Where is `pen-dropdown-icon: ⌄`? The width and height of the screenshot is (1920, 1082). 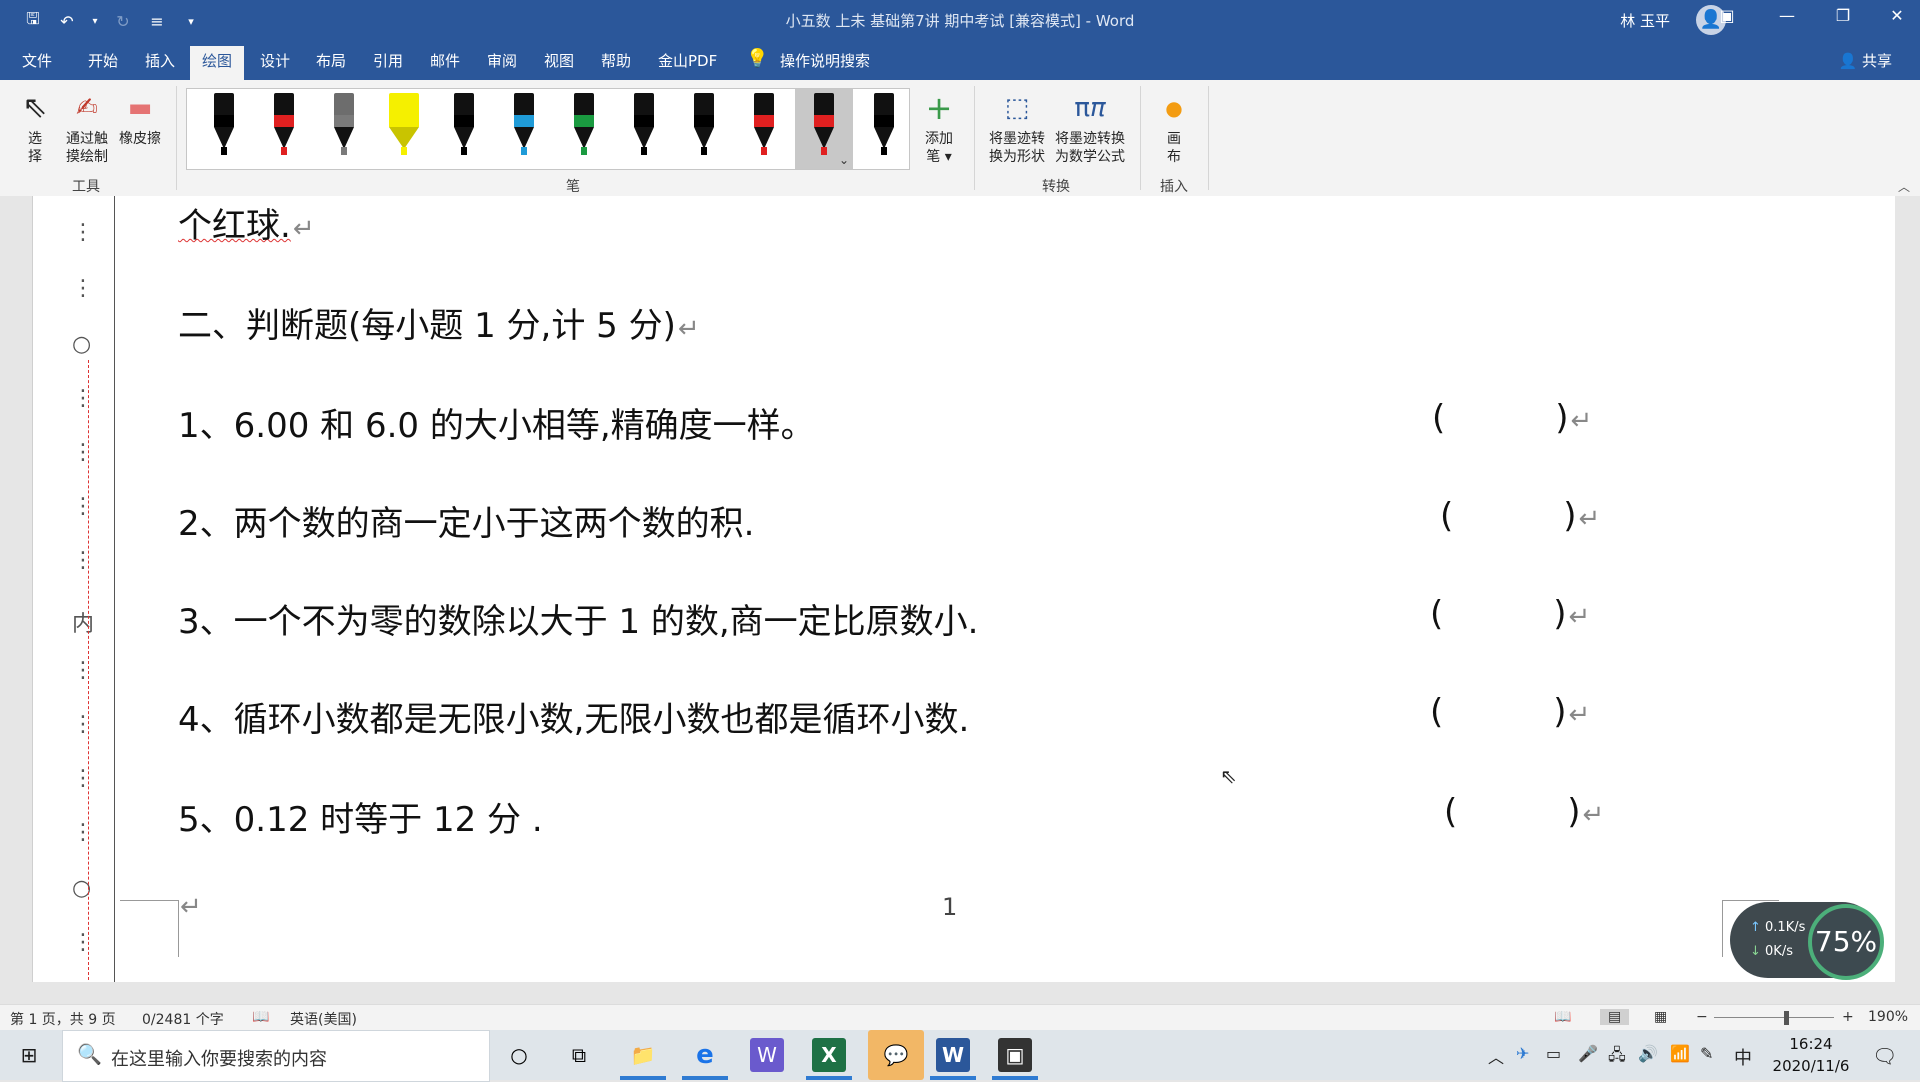 pen-dropdown-icon: ⌄ is located at coordinates (844, 160).